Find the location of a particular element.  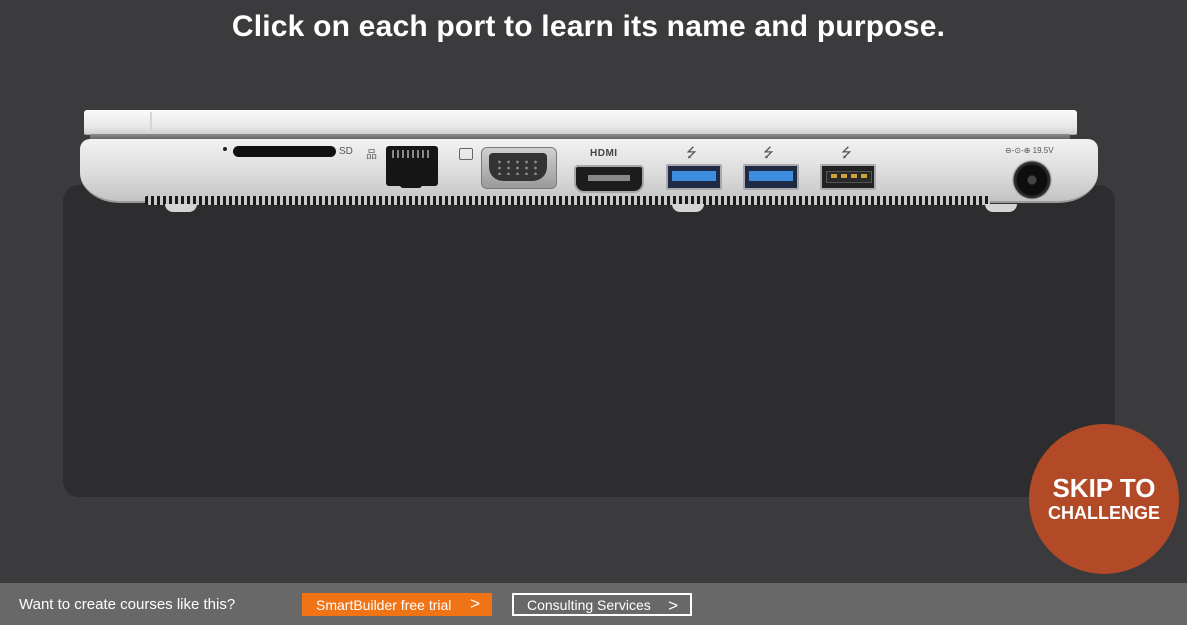

sd-card-slot is located at coordinates (284, 151).